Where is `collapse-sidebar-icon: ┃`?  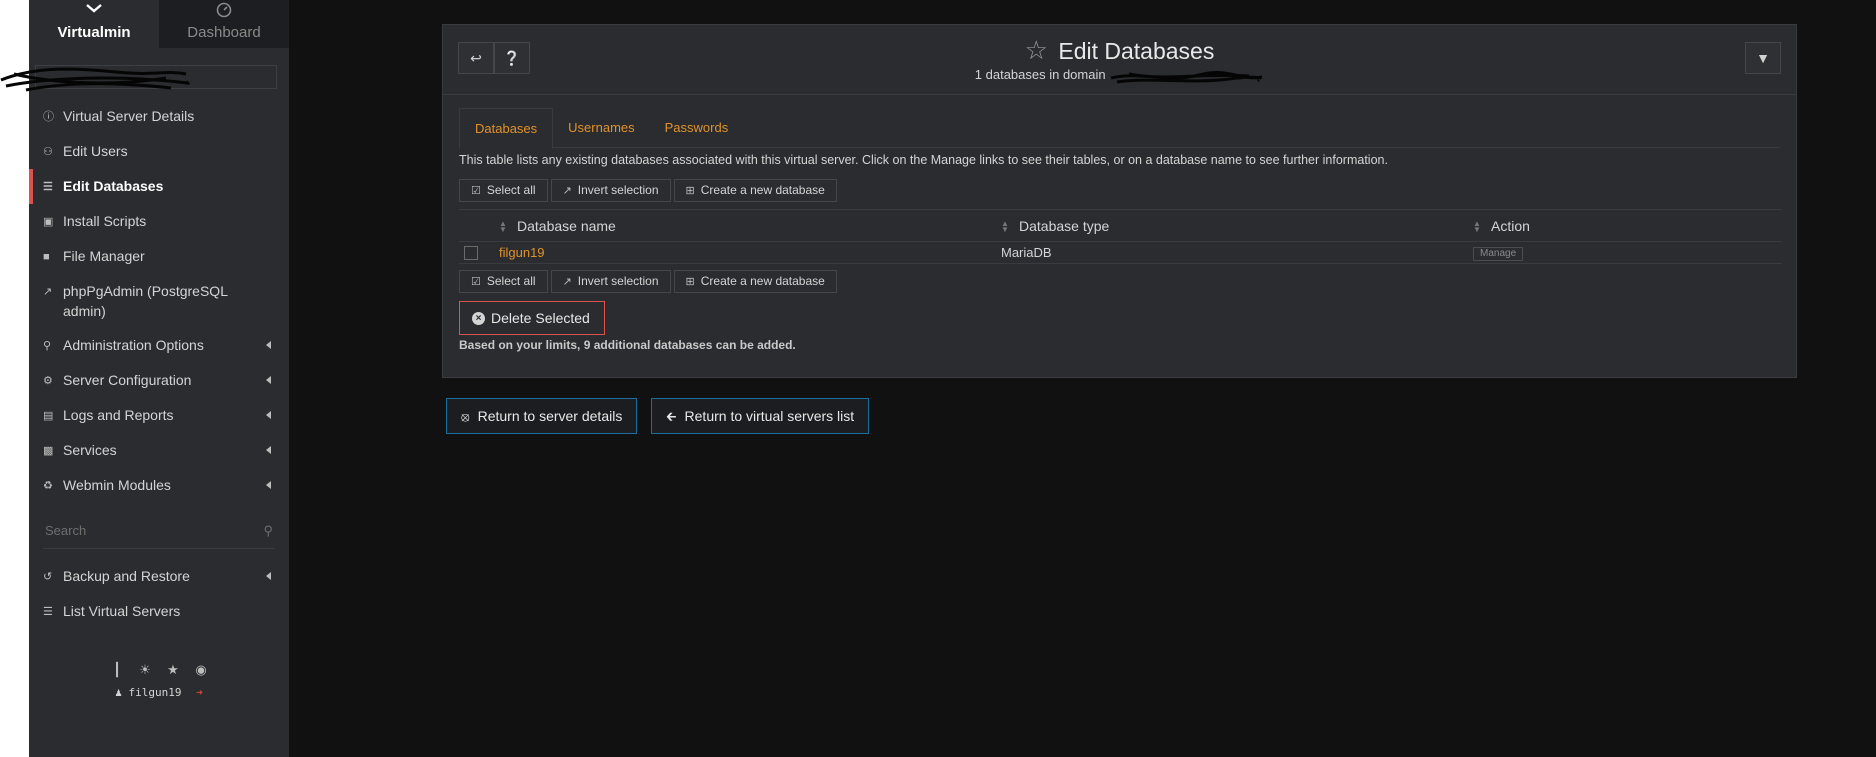 collapse-sidebar-icon: ┃ is located at coordinates (117, 670).